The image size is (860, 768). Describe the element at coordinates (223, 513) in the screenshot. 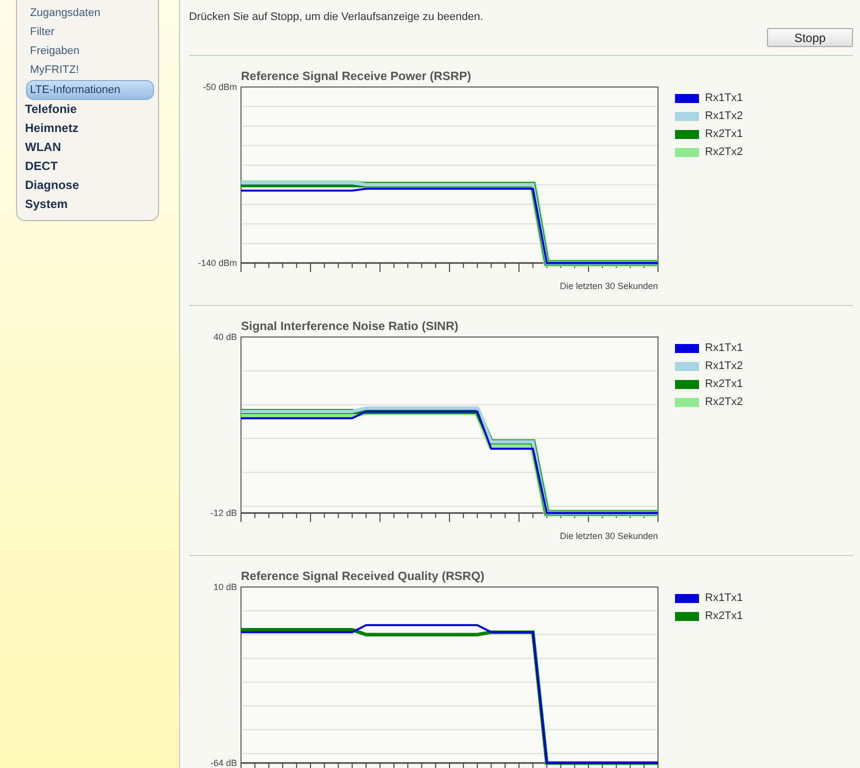

I see `axis-label: -12 dB` at that location.